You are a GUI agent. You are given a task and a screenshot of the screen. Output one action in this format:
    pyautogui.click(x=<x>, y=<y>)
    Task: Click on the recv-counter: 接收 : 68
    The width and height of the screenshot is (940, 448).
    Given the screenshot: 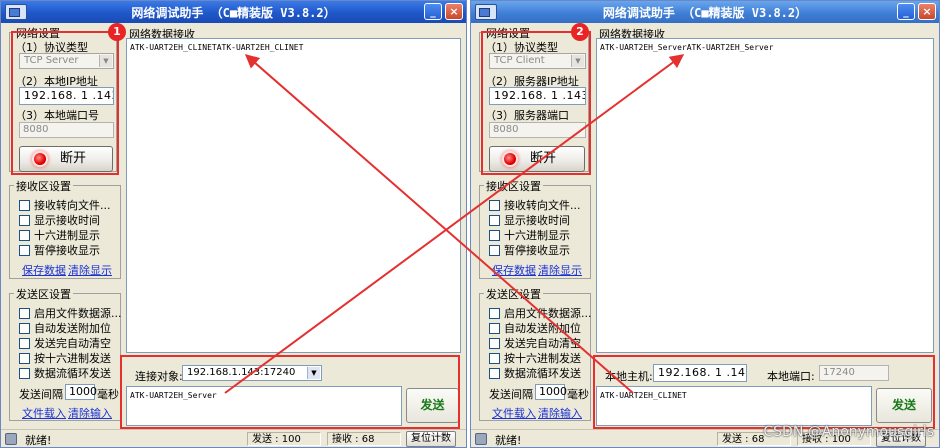 What is the action you would take?
    pyautogui.click(x=364, y=439)
    